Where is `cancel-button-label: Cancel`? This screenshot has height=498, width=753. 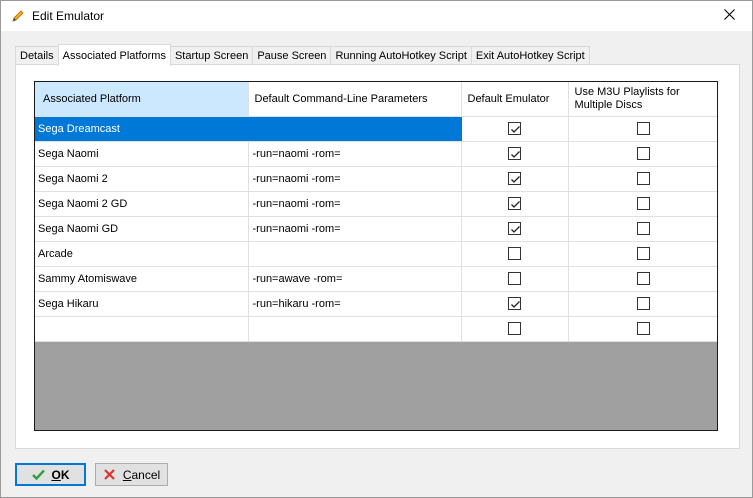
cancel-button-label: Cancel is located at coordinates (141, 474).